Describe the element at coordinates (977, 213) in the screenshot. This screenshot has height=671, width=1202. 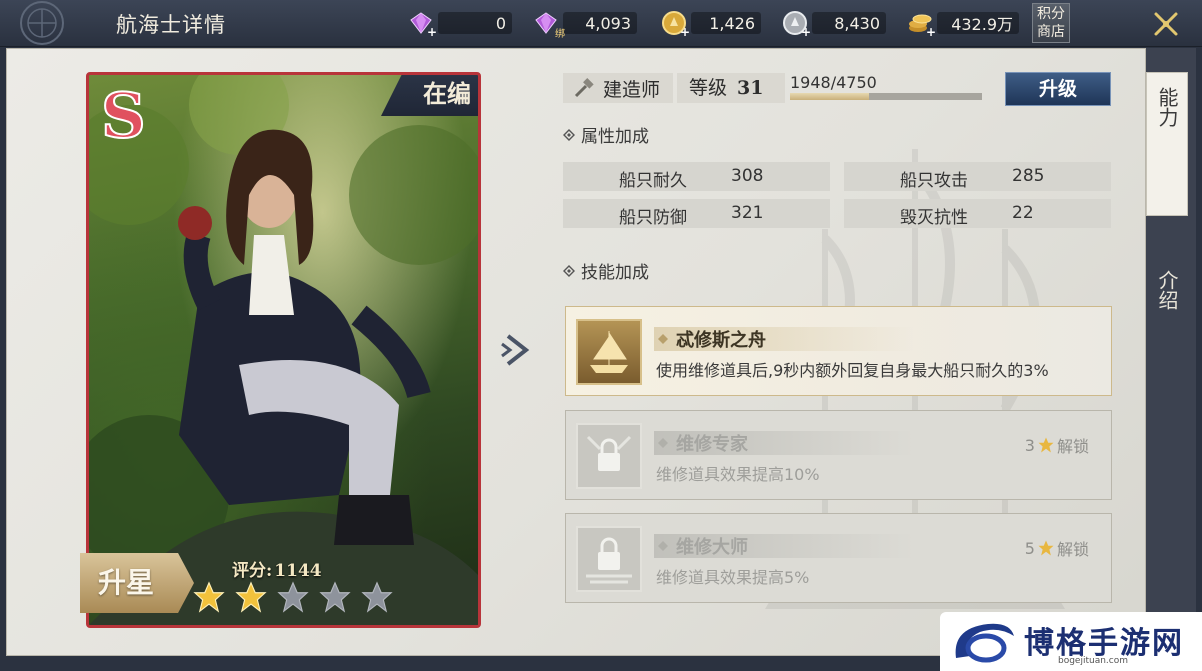
I see `stat-destruction-resist: 毁灭抗性 22` at that location.